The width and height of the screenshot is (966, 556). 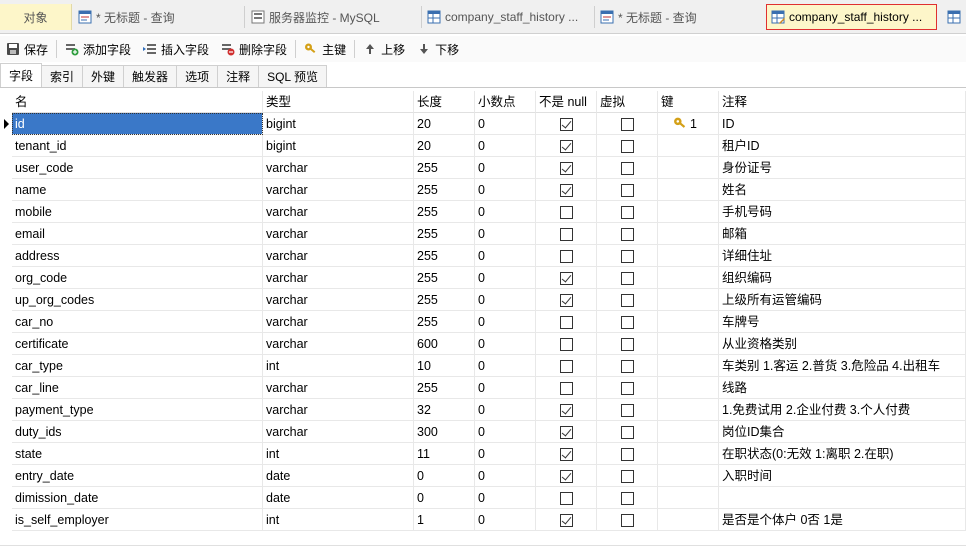 What do you see at coordinates (842, 168) in the screenshot?
I see `cell-comment: 身份证号` at bounding box center [842, 168].